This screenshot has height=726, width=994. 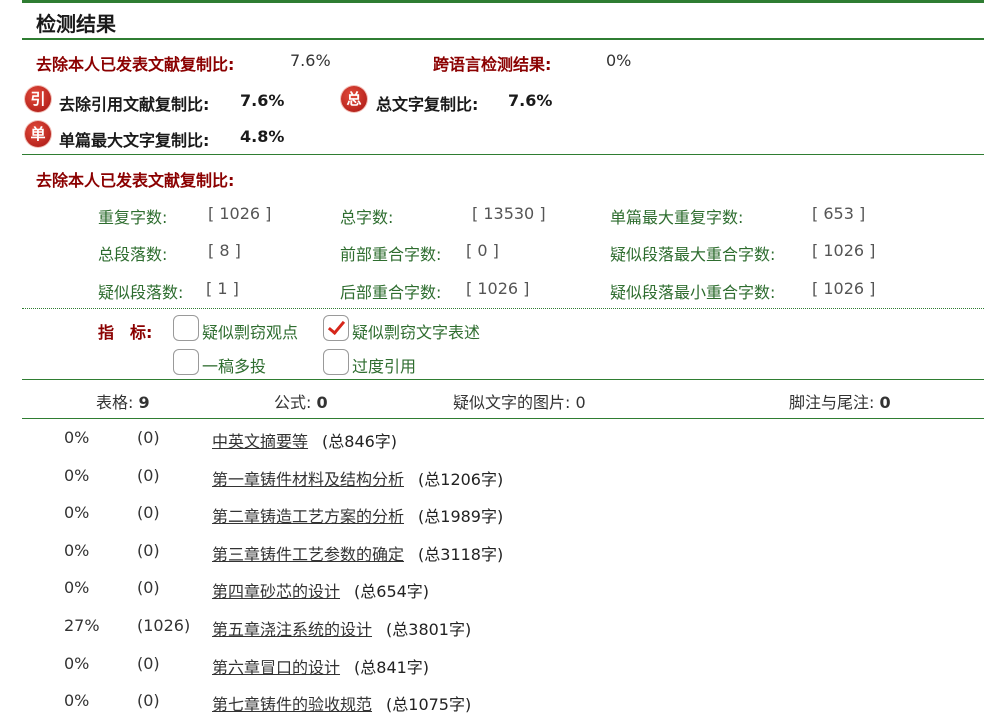 What do you see at coordinates (530, 100) in the screenshot?
I see `total-copy-value: 7.6%` at bounding box center [530, 100].